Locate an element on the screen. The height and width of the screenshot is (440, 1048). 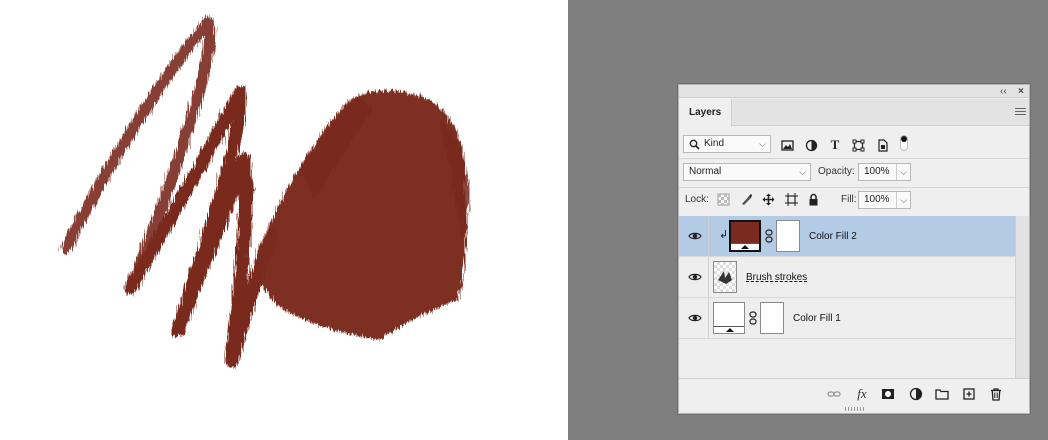
collapse-panel-icon: ‹‹ is located at coordinates (1003, 91).